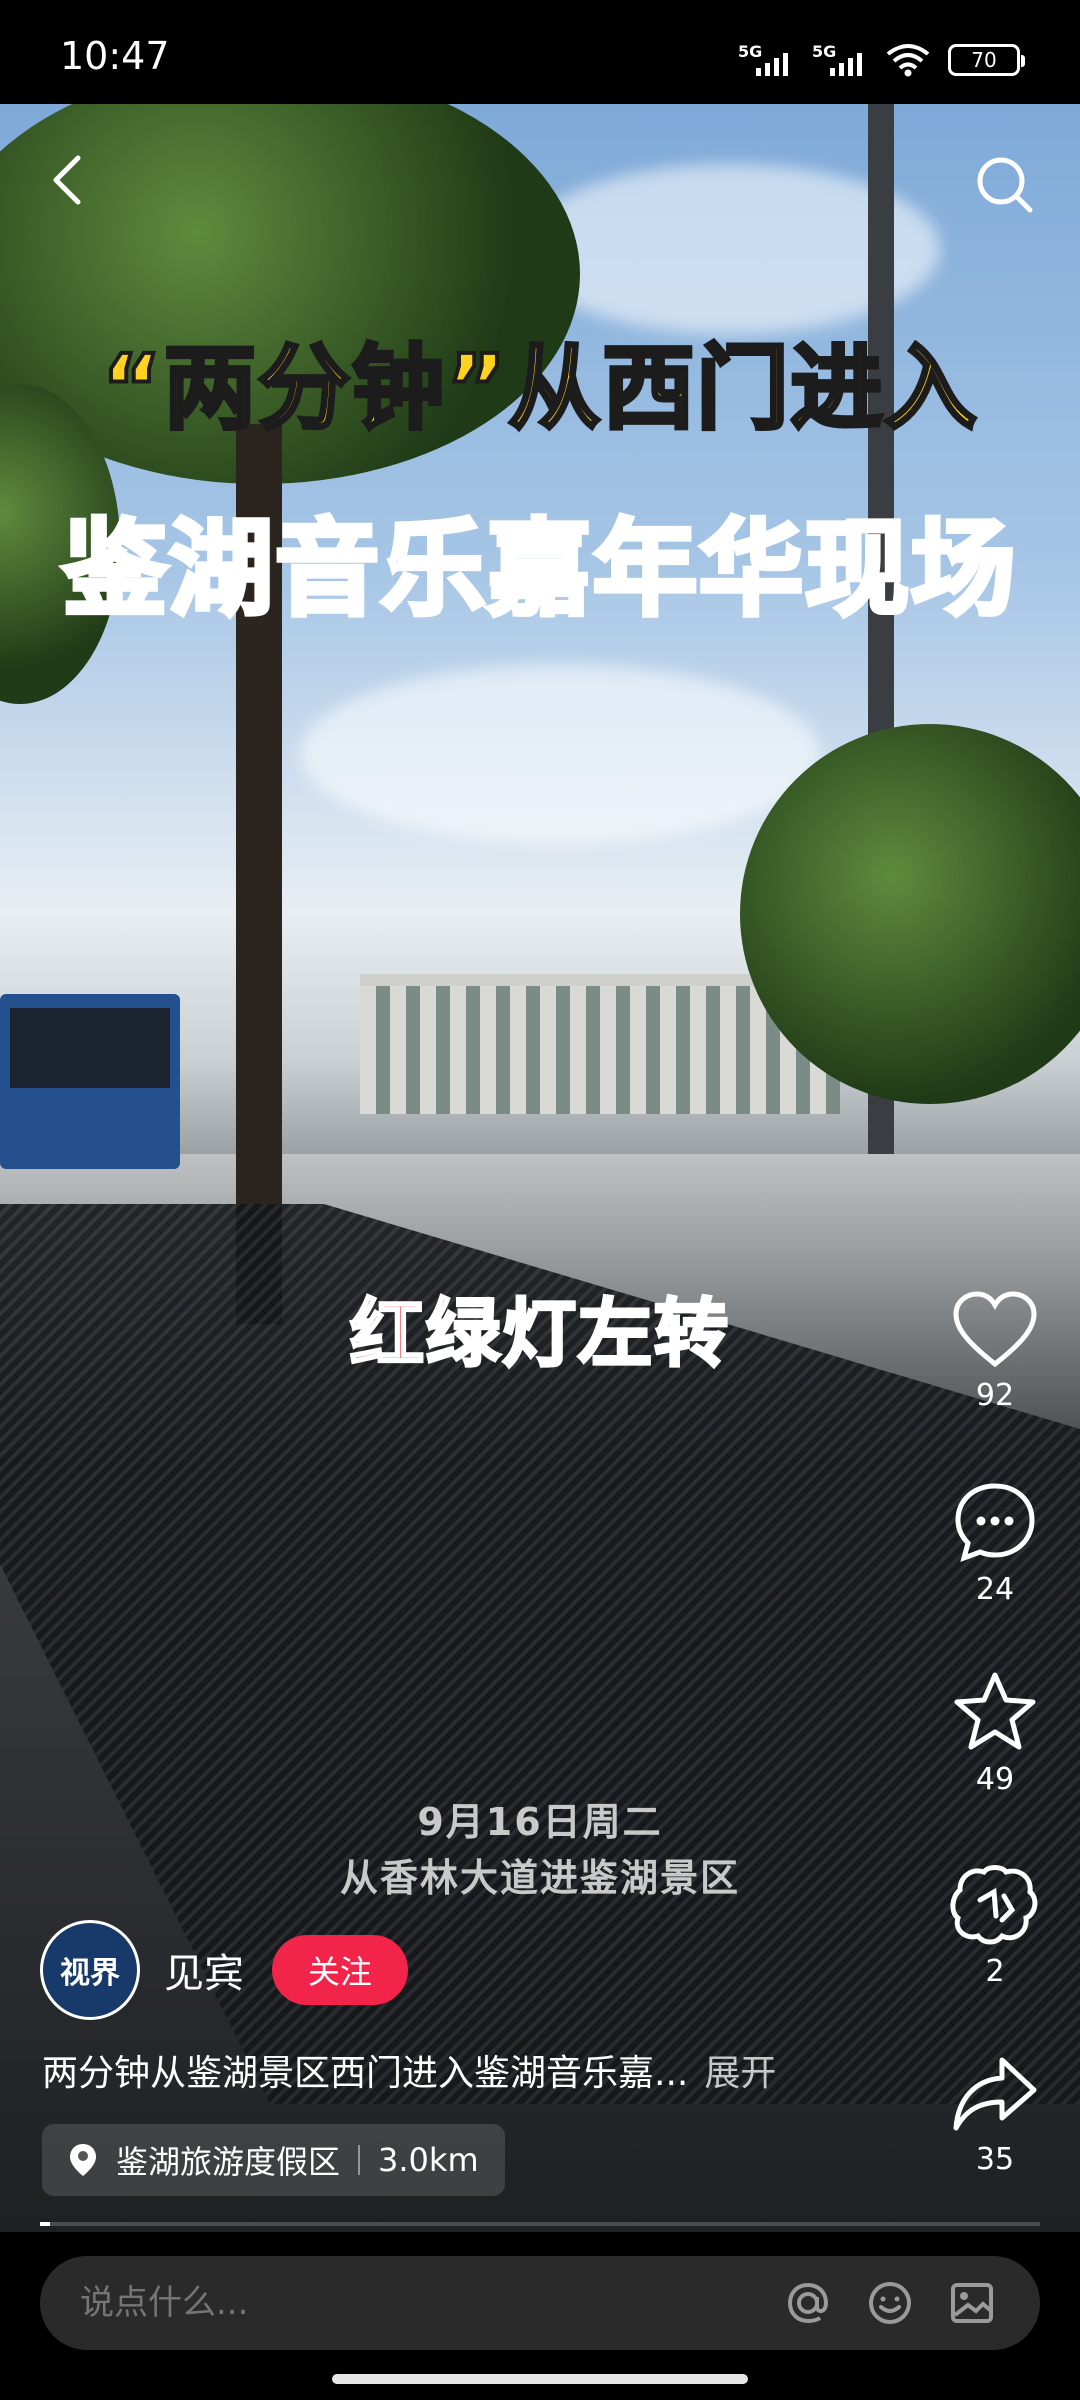 Image resolution: width=1080 pixels, height=2400 pixels. What do you see at coordinates (70, 180) in the screenshot?
I see `back-icon` at bounding box center [70, 180].